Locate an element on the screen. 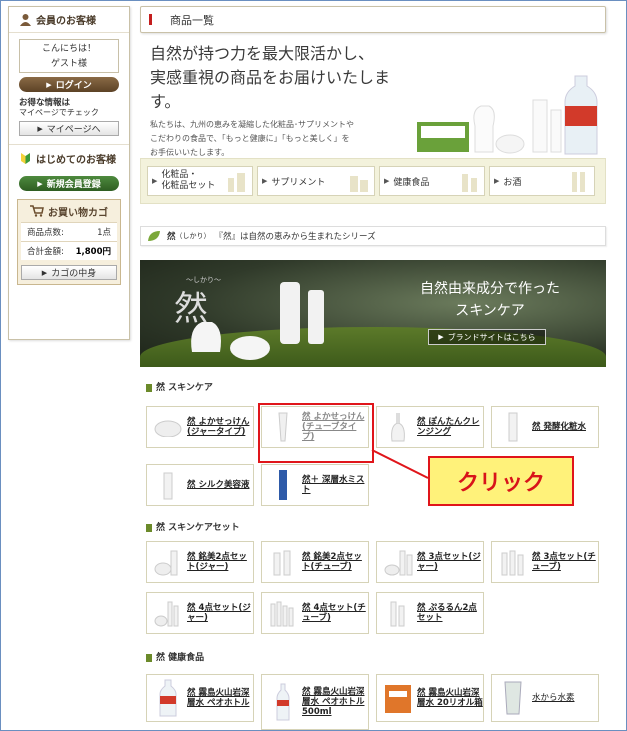  supplement-icon is located at coordinates (359, 184).